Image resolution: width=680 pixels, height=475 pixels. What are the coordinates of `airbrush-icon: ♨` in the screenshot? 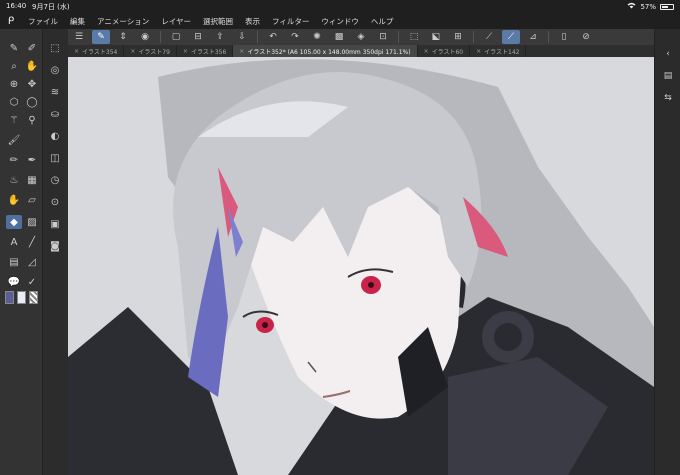 It's located at (14, 180).